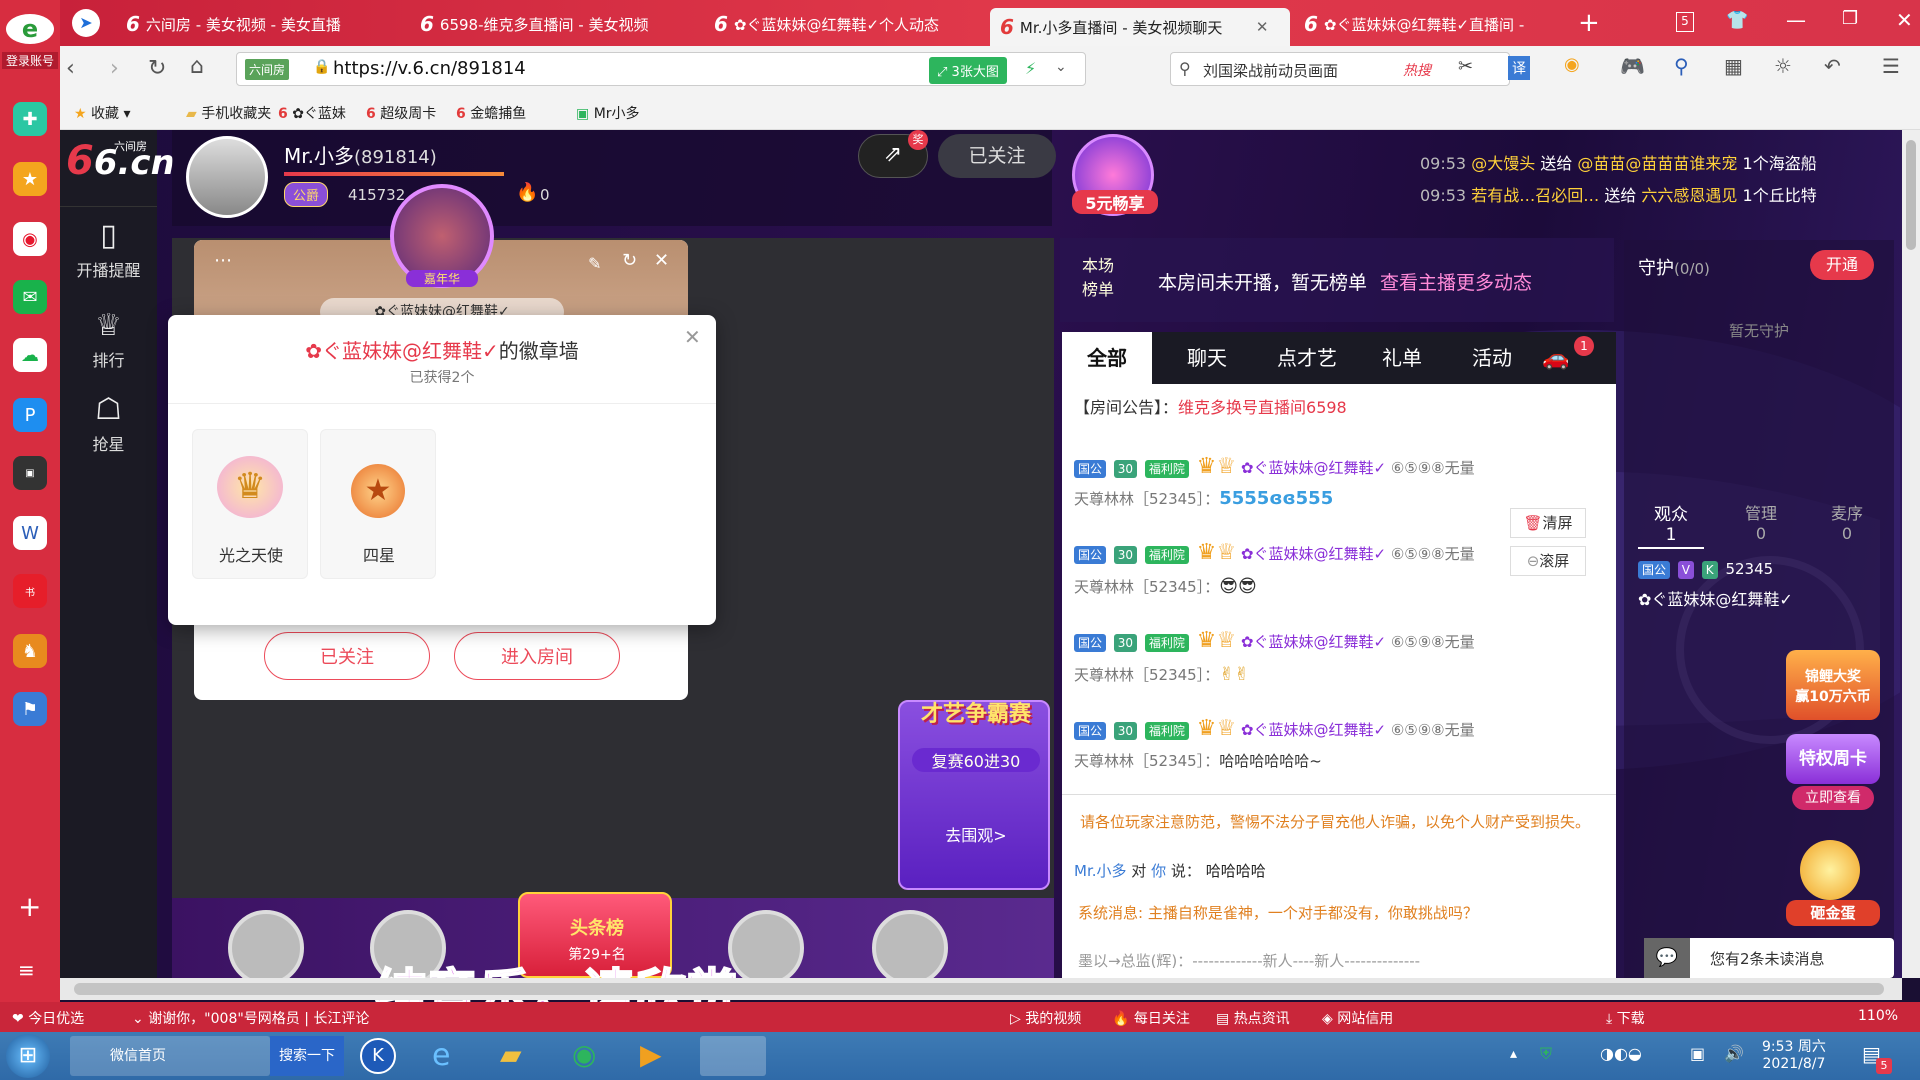 The height and width of the screenshot is (1080, 1920). I want to click on profile-follow-button: 已关注, so click(347, 656).